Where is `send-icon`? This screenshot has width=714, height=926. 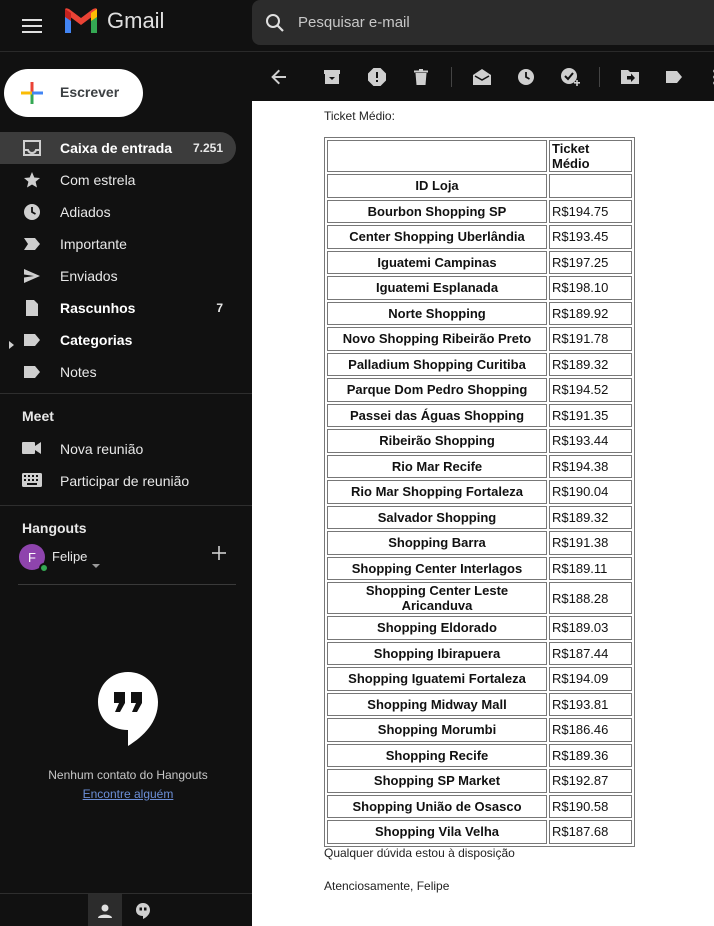
send-icon is located at coordinates (32, 276).